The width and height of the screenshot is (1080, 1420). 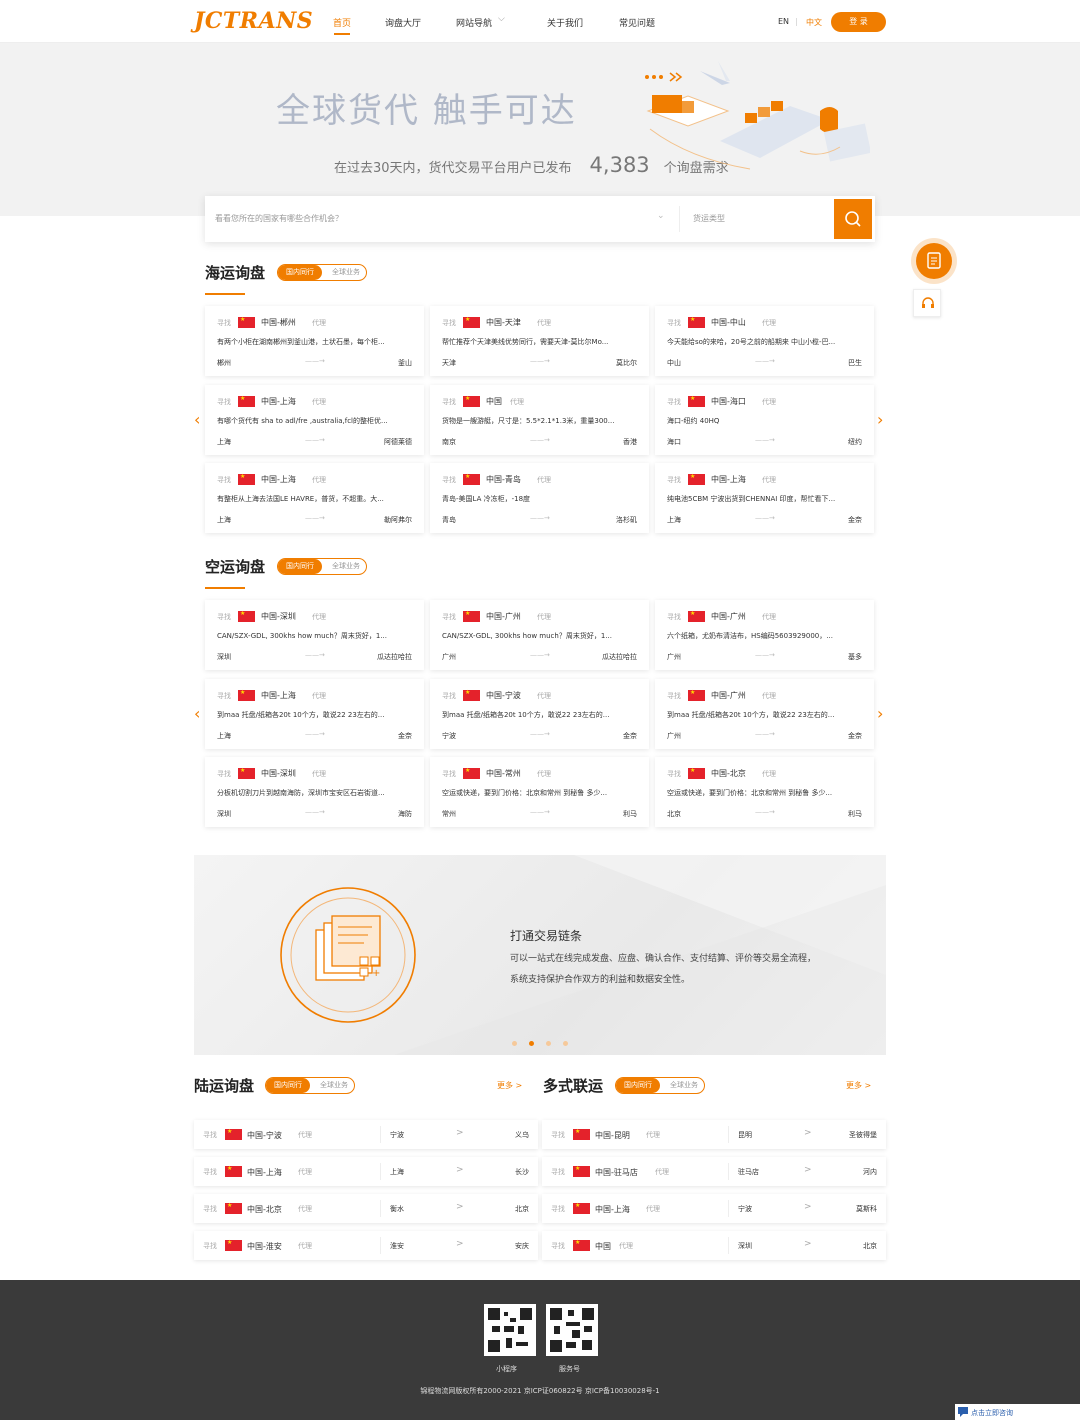 What do you see at coordinates (398, 520) in the screenshot?
I see `card-destination: 勒阿弗尔` at bounding box center [398, 520].